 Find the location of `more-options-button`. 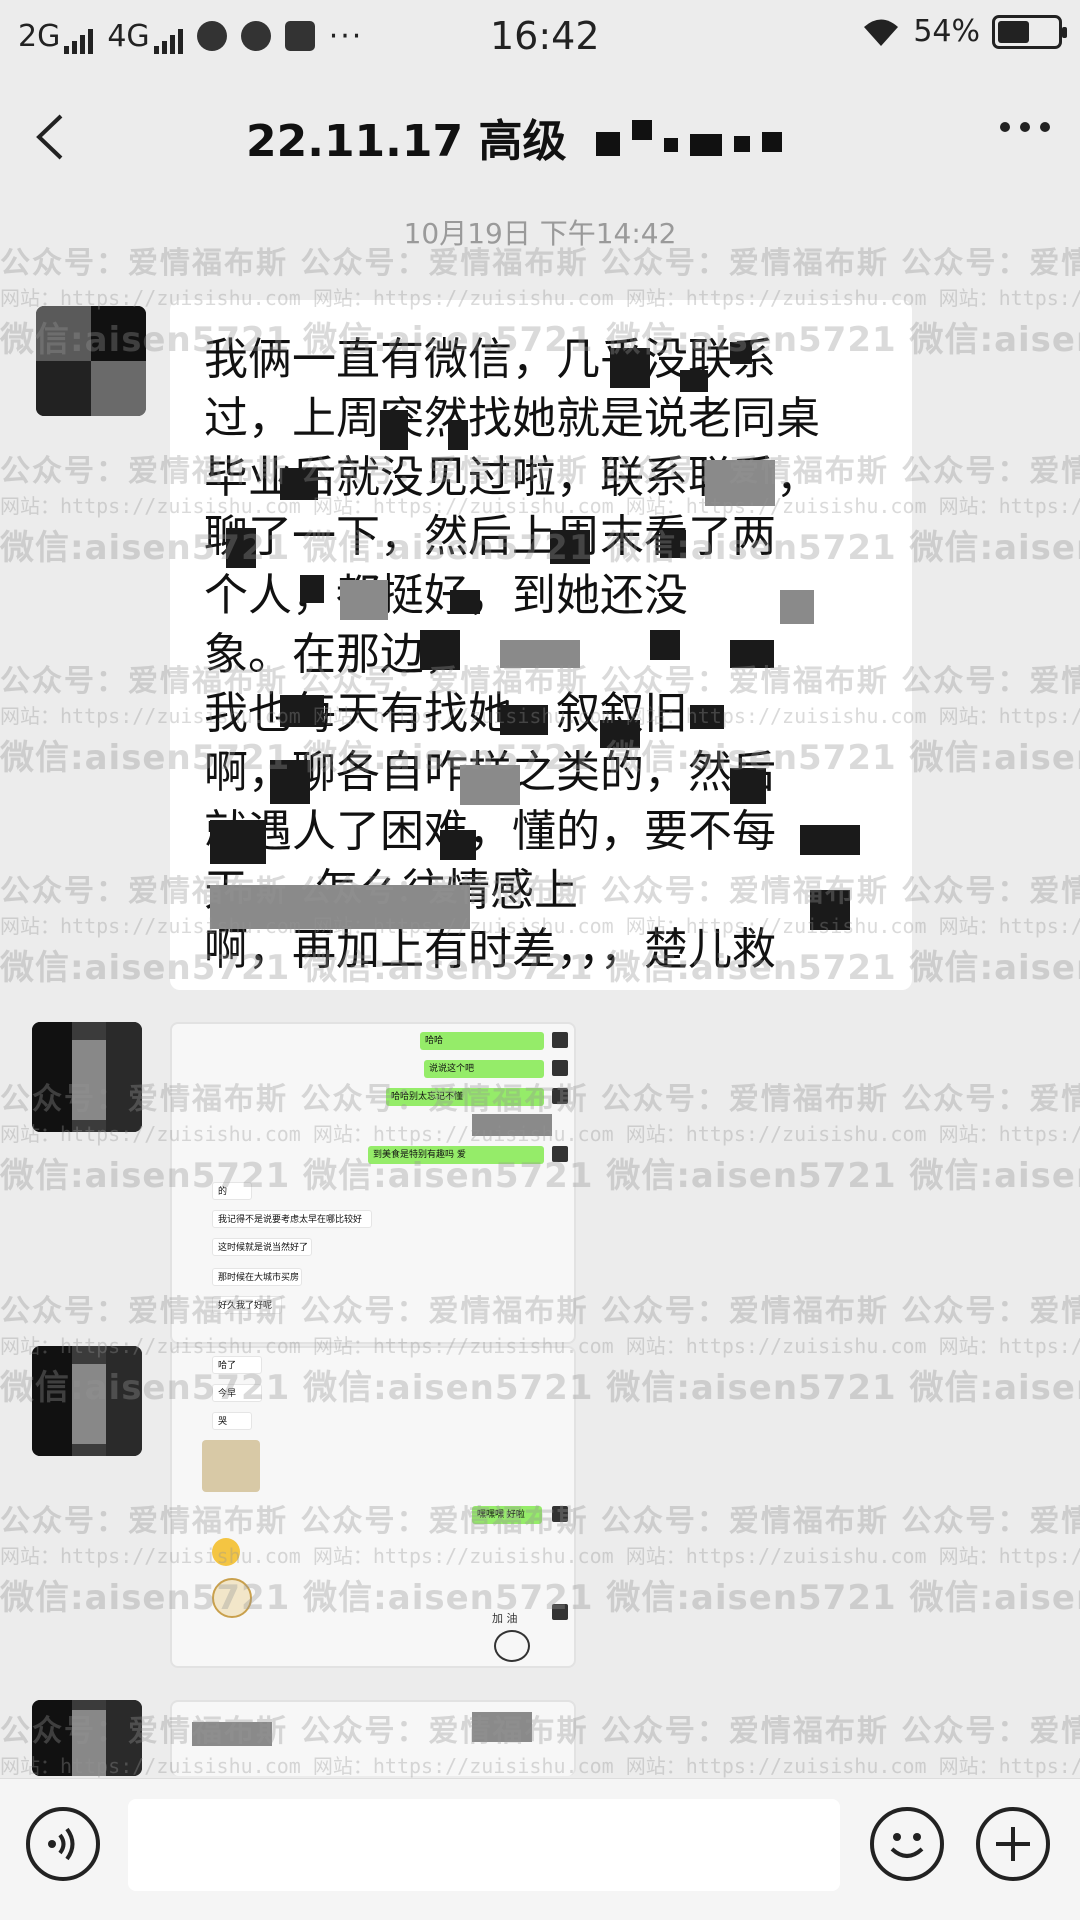

more-options-button is located at coordinates (1025, 127).